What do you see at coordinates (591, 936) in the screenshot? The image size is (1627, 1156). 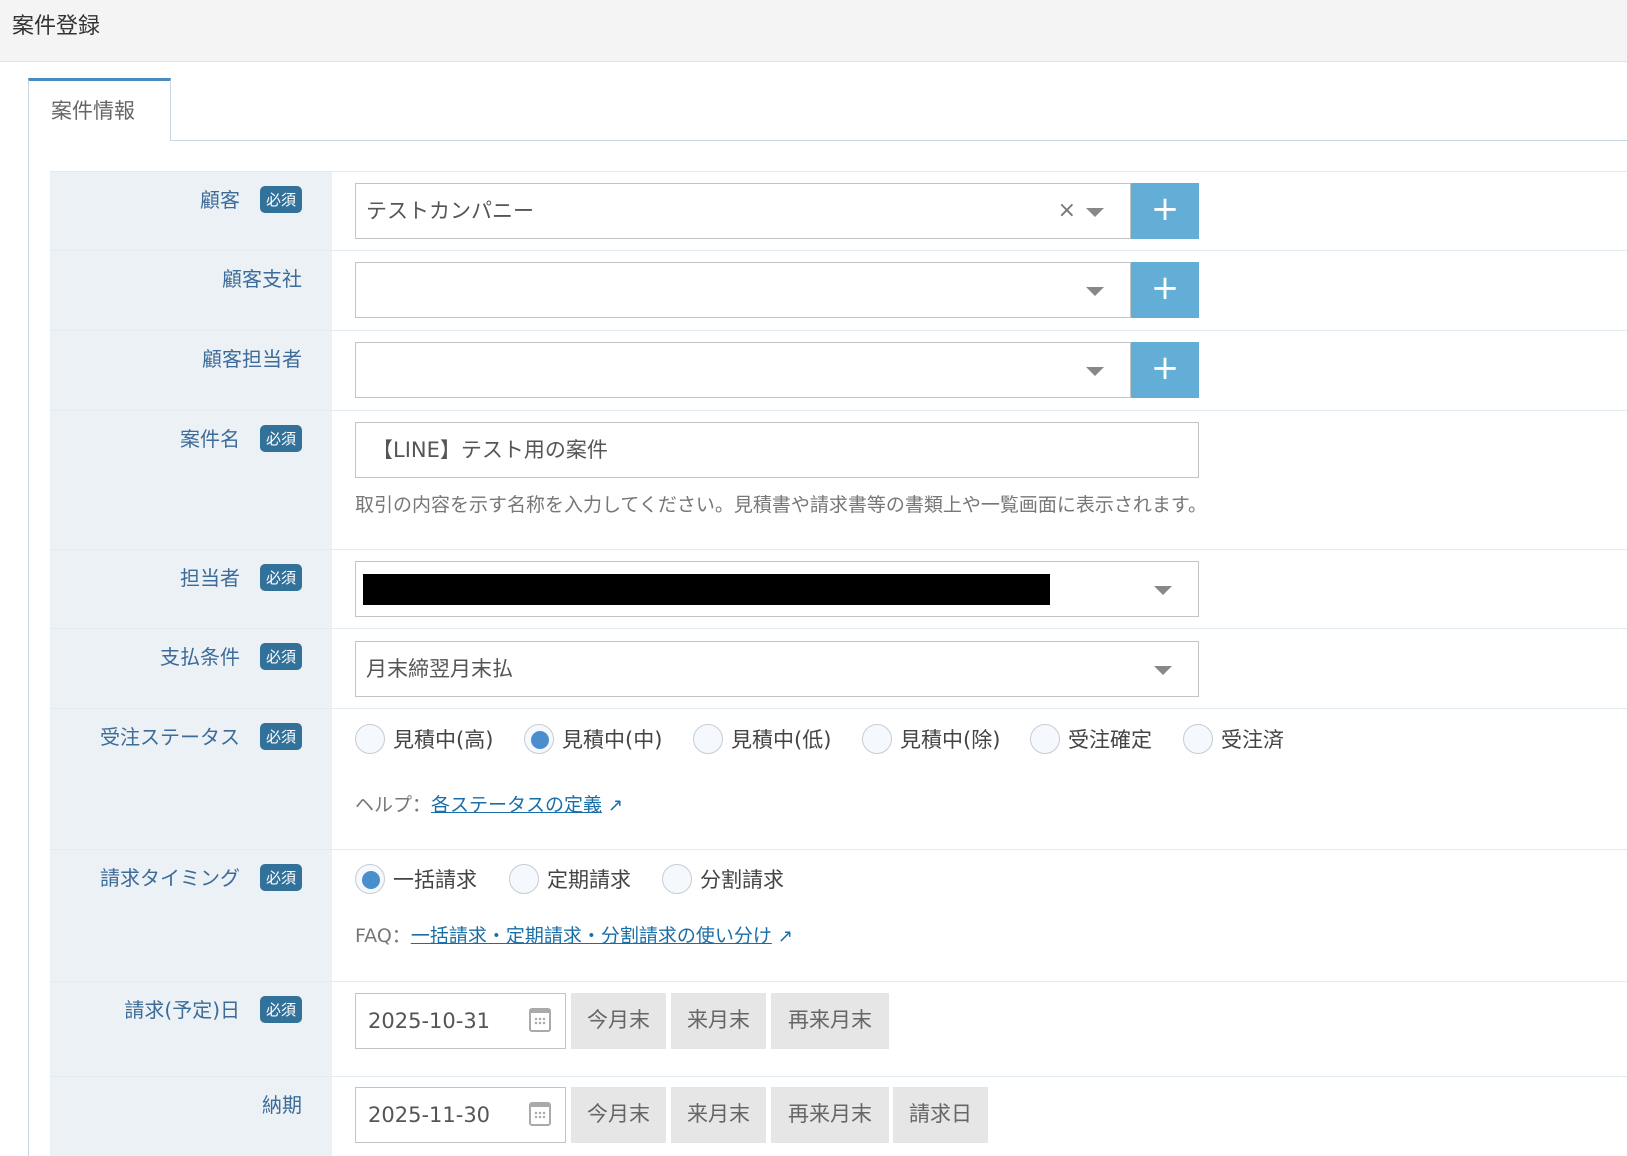 I see `timing-faq-link: 一括請求・定期請求・分割請求の使い分け` at bounding box center [591, 936].